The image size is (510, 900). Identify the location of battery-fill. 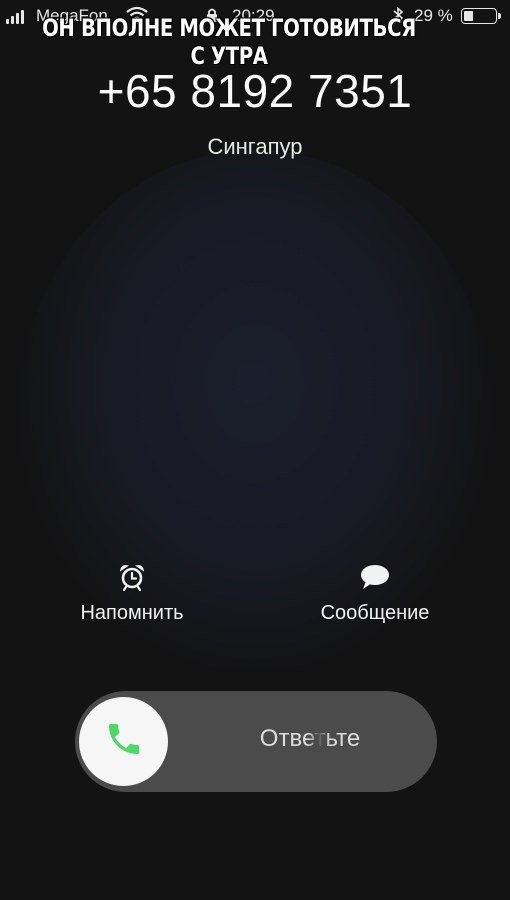
(468, 16).